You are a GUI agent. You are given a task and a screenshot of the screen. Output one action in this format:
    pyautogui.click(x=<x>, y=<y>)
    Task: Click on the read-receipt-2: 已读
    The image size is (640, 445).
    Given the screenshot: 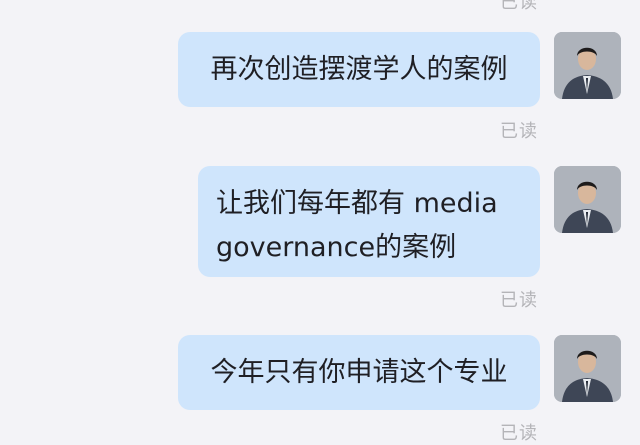 What is the action you would take?
    pyautogui.click(x=519, y=300)
    